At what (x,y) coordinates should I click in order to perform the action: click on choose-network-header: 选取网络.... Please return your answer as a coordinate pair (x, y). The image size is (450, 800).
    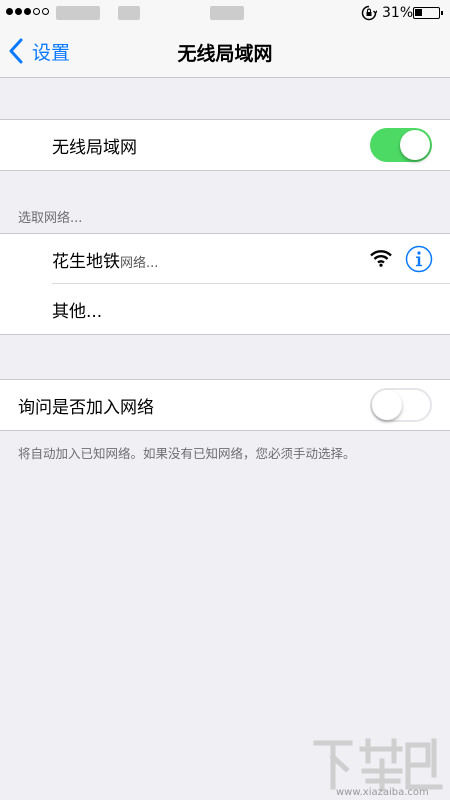
    Looking at the image, I should click on (50, 218).